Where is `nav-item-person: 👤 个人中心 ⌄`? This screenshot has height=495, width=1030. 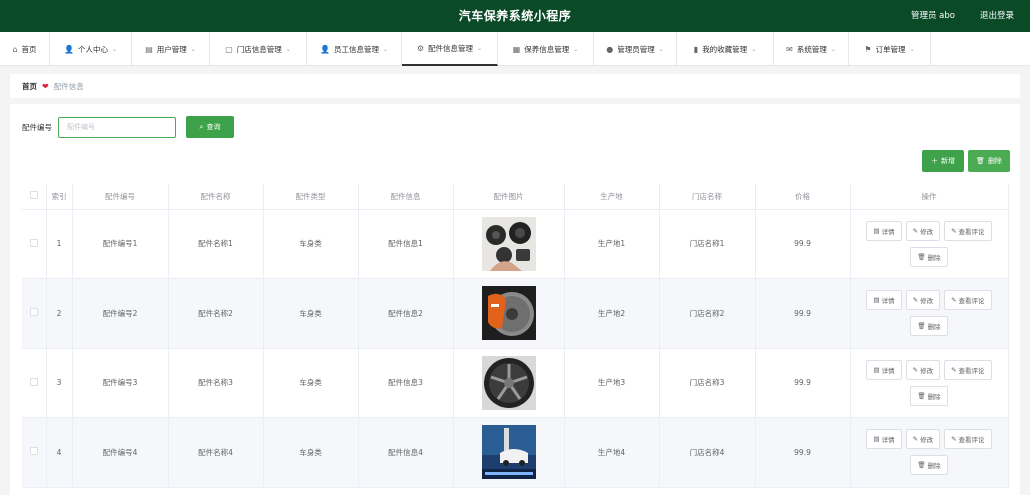
nav-item-person: 👤 个人中心 ⌄ is located at coordinates (91, 49).